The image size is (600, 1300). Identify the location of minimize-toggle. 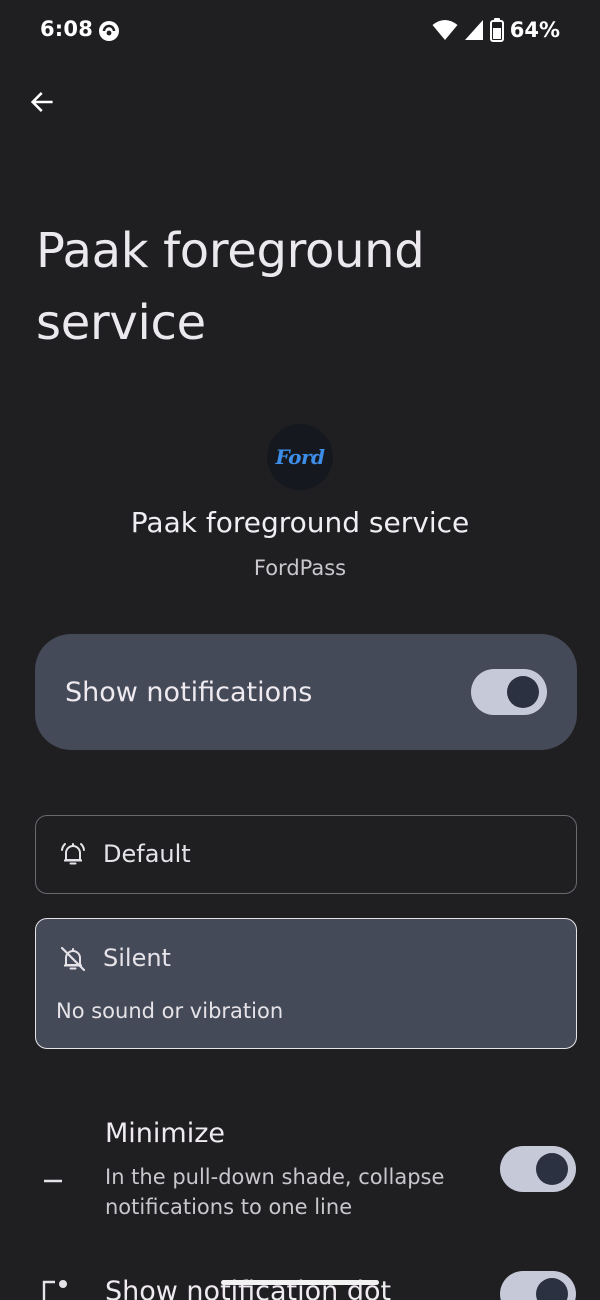
(538, 1169).